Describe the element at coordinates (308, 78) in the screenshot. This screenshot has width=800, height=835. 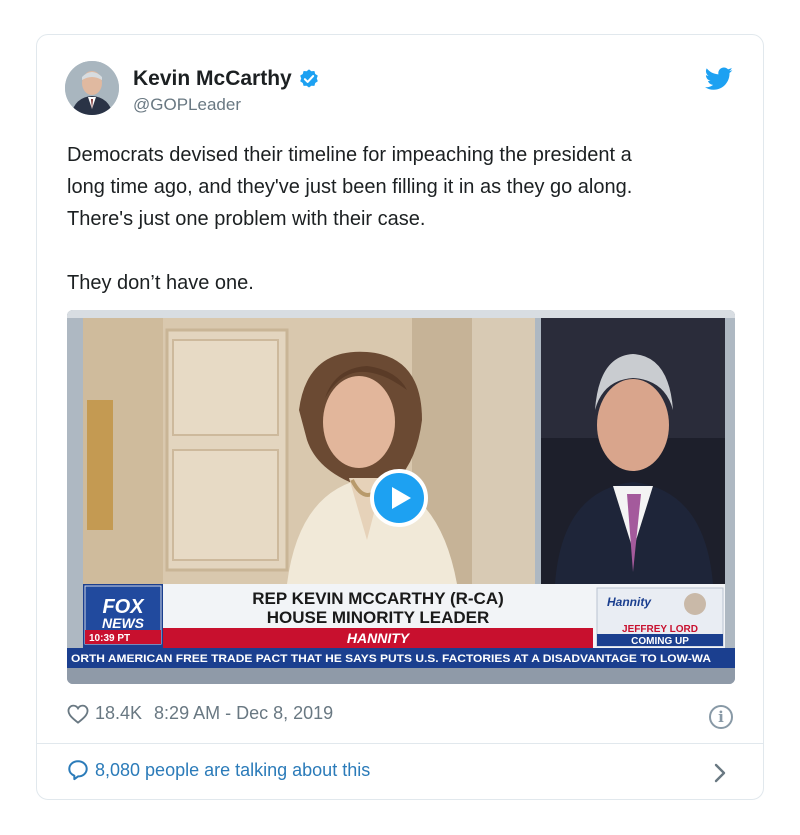
I see `verified-badge-icon` at that location.